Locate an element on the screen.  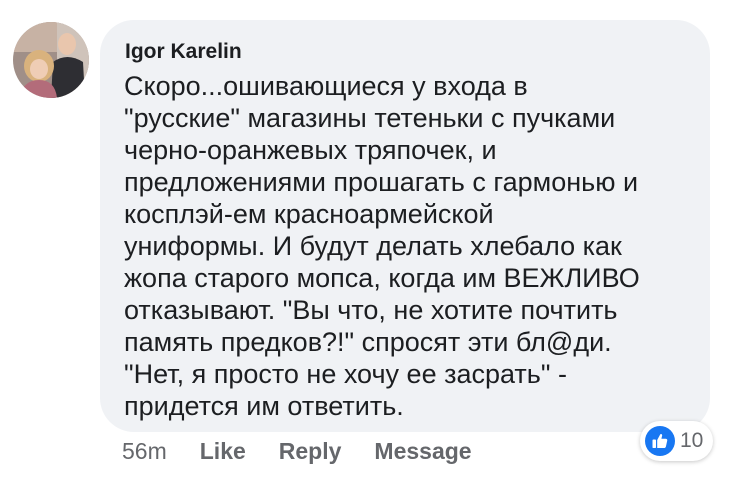
reaction-summary: 10 is located at coordinates (677, 441).